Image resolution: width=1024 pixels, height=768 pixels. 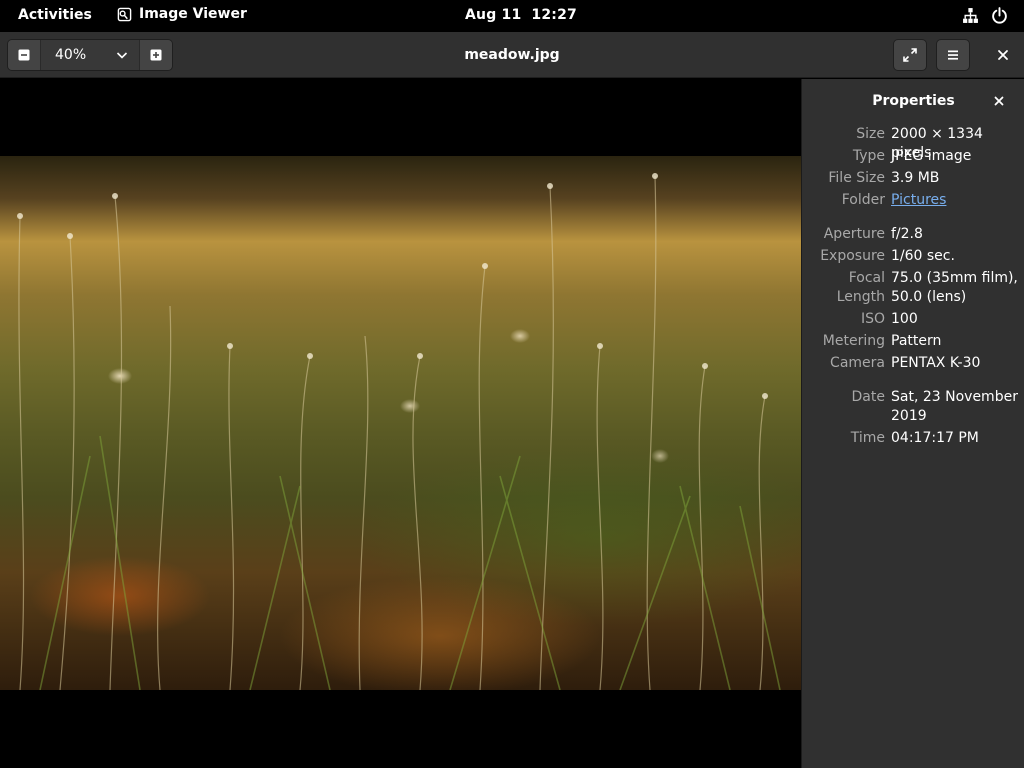 I want to click on prop-value: PENTAX K-30, so click(x=936, y=363).